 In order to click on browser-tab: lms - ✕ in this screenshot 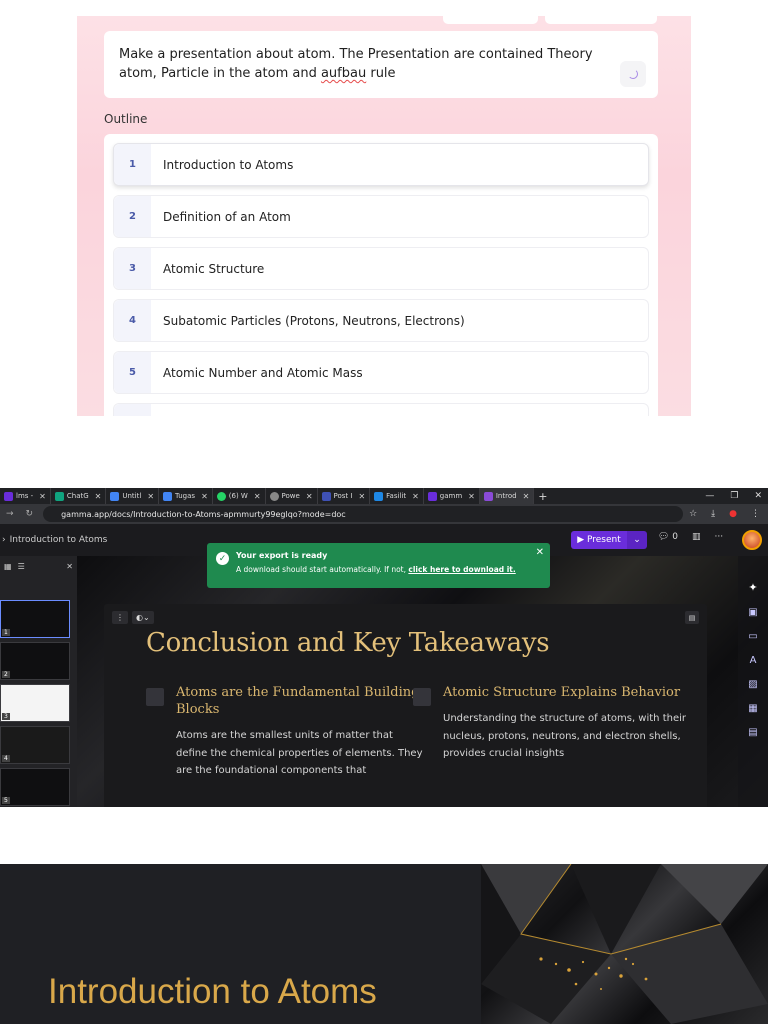, I will do `click(25, 496)`.